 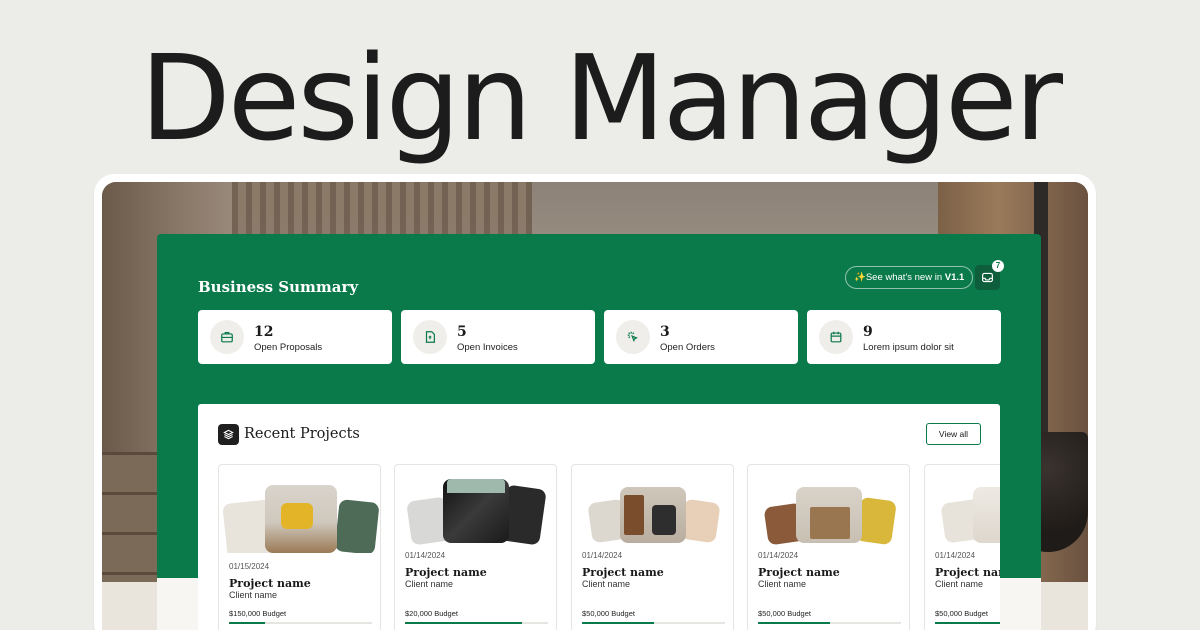 I want to click on stat-value: 3, so click(x=665, y=332).